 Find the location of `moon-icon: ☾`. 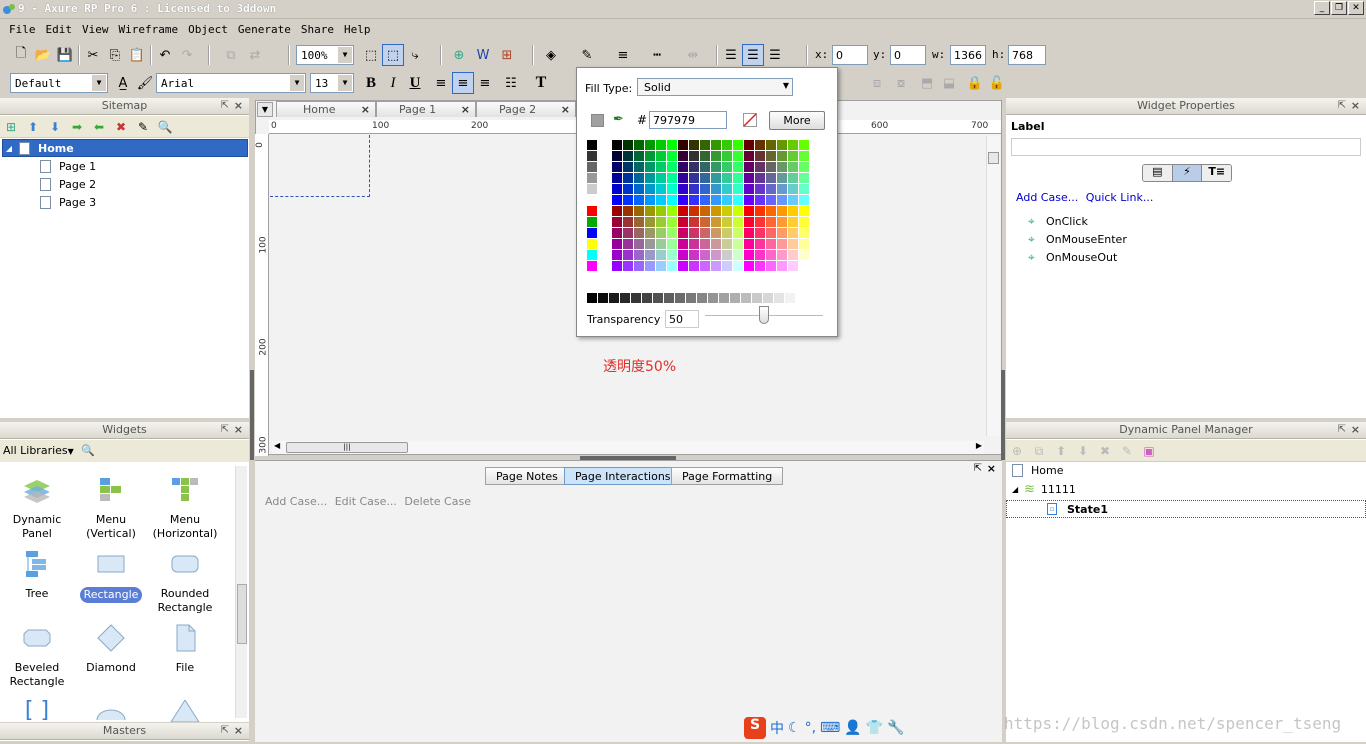

moon-icon: ☾ is located at coordinates (794, 728).